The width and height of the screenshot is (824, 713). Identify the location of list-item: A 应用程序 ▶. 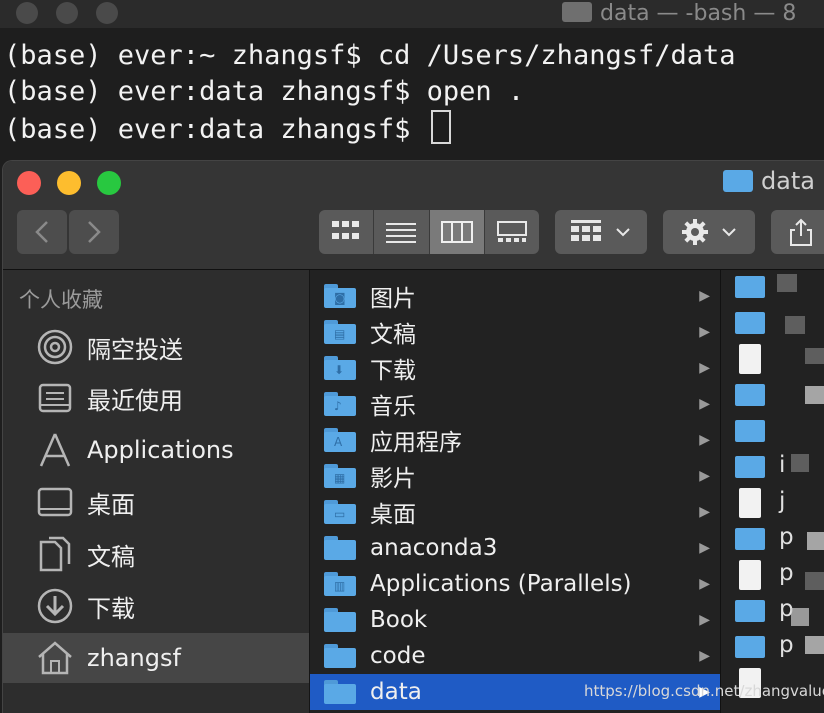
(515, 440).